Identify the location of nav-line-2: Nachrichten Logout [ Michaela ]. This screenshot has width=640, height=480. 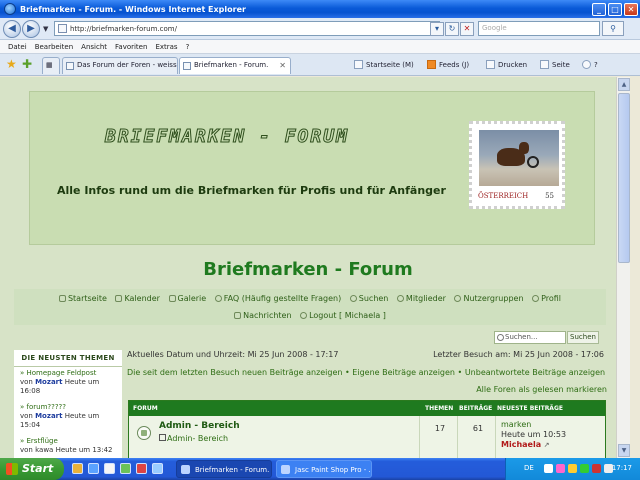
(310, 315).